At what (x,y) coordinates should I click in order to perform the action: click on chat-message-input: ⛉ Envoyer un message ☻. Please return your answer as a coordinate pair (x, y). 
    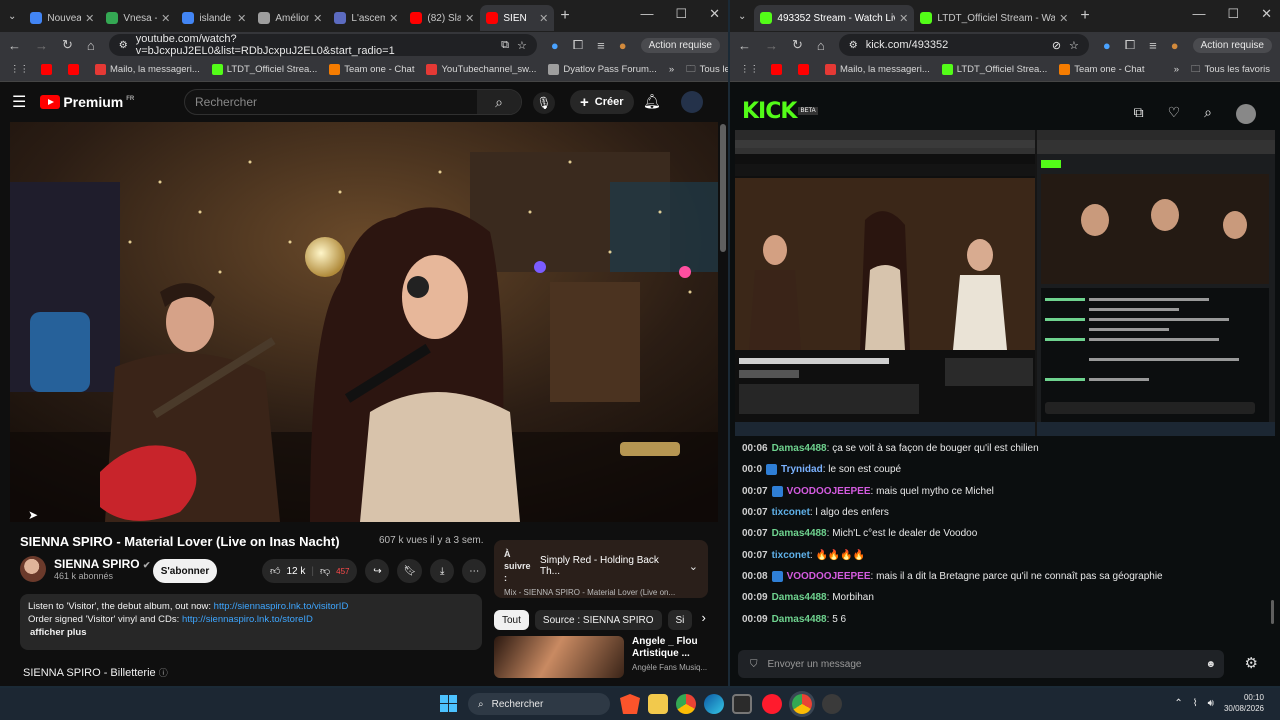
    Looking at the image, I should click on (981, 664).